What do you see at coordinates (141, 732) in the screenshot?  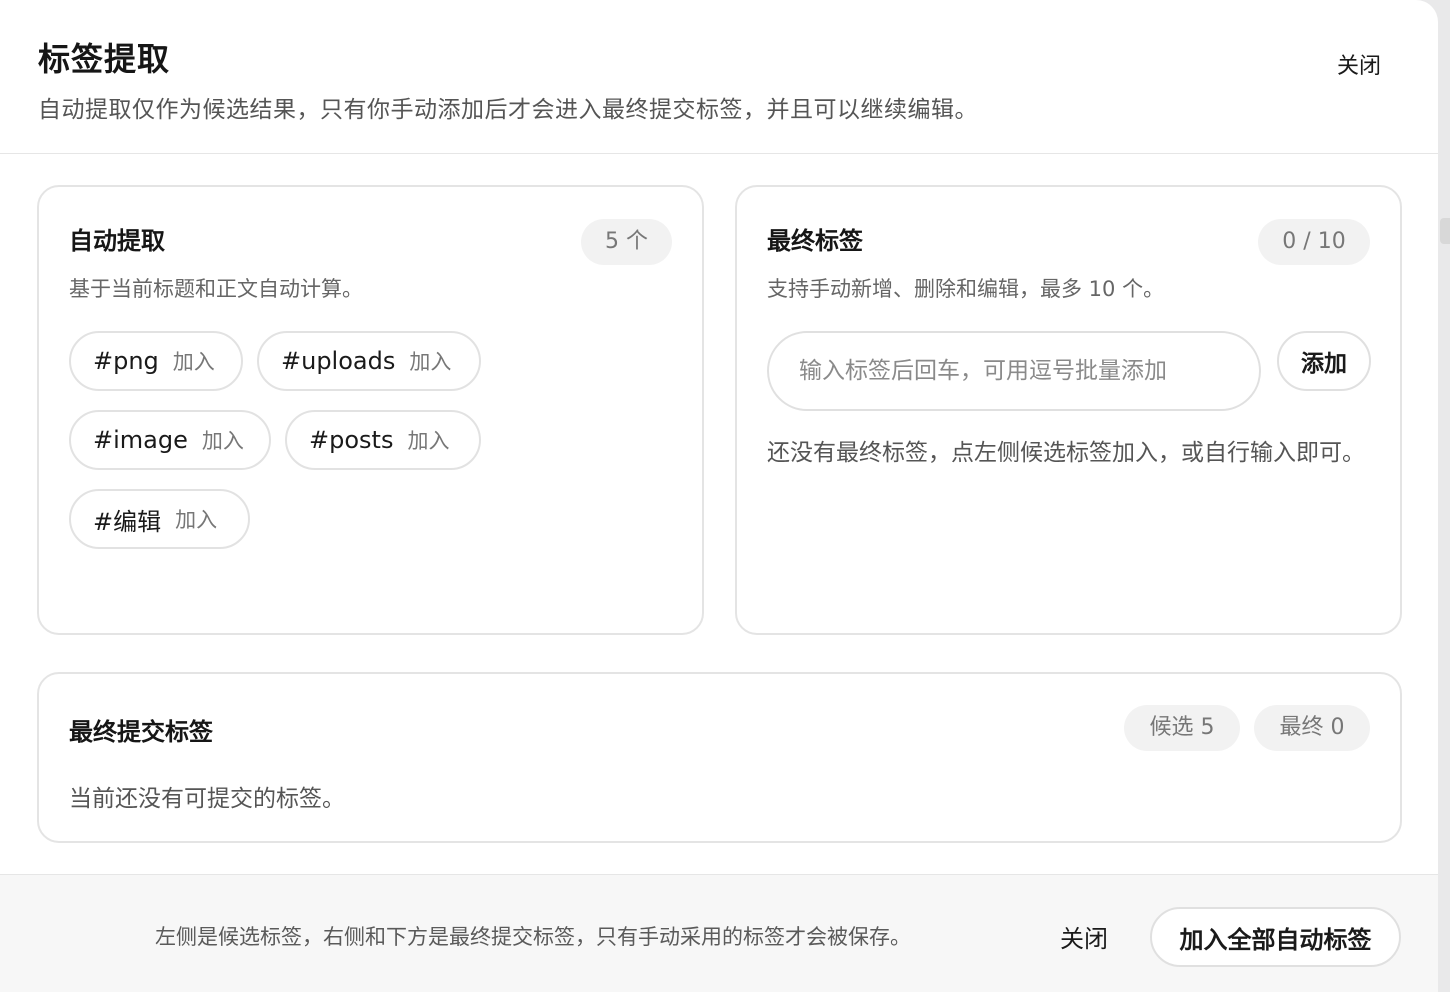 I see `submit-tags-title: 最终提交标签` at bounding box center [141, 732].